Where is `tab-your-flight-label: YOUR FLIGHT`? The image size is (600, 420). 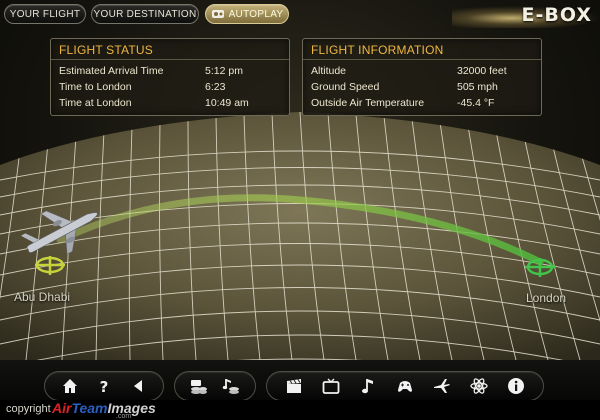 tab-your-flight-label: YOUR FLIGHT is located at coordinates (45, 14).